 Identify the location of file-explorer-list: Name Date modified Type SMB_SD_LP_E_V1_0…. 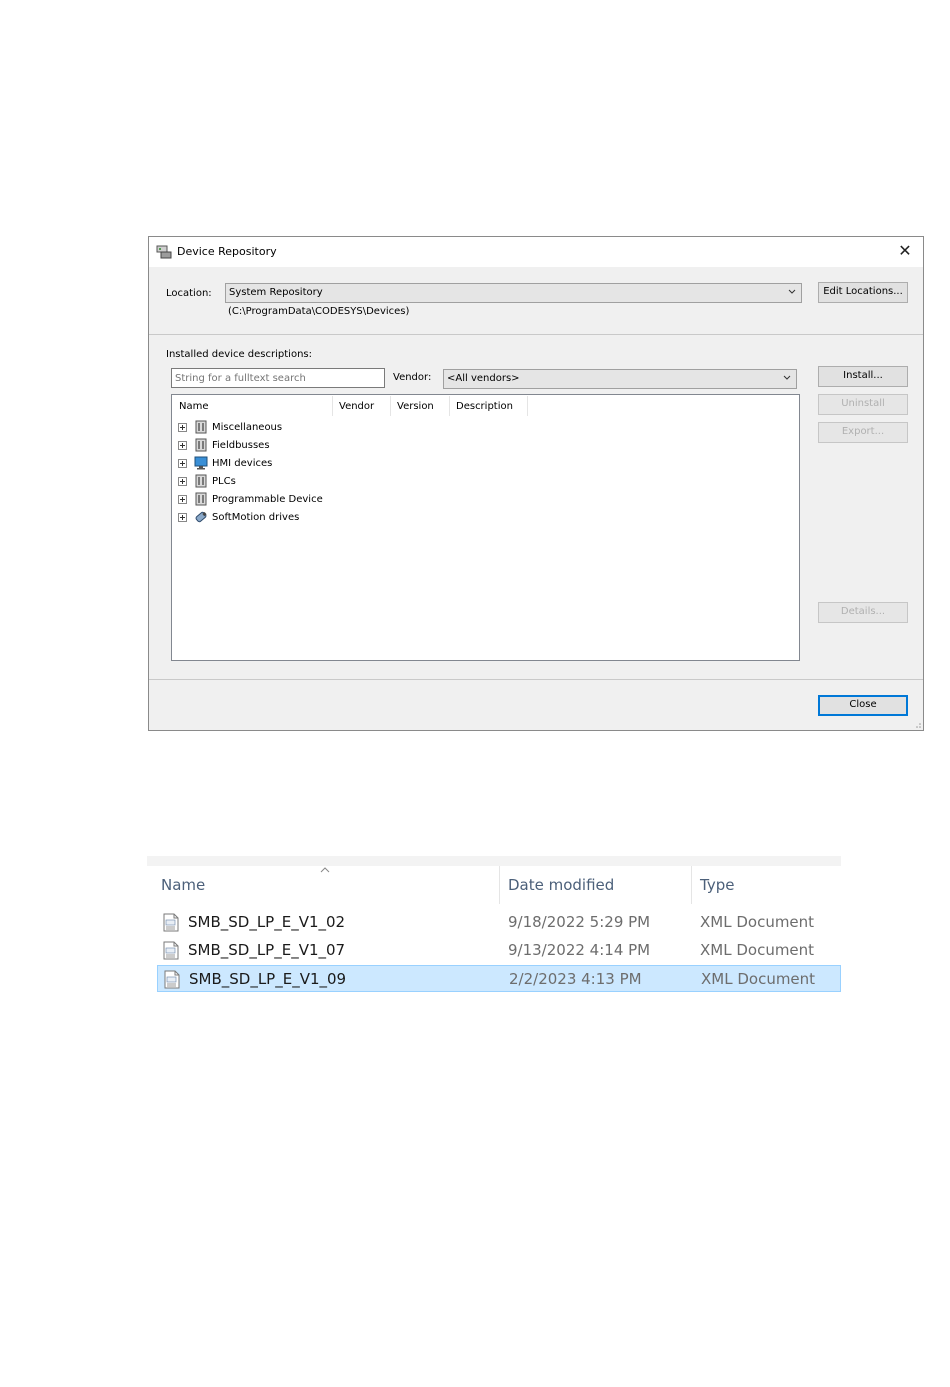
(494, 926).